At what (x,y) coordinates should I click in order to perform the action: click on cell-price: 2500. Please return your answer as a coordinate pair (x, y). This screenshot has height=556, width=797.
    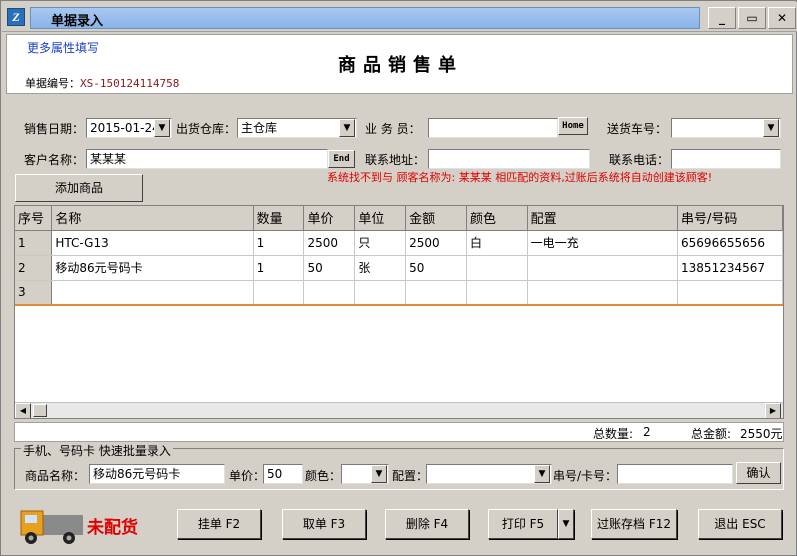
    Looking at the image, I should click on (329, 243).